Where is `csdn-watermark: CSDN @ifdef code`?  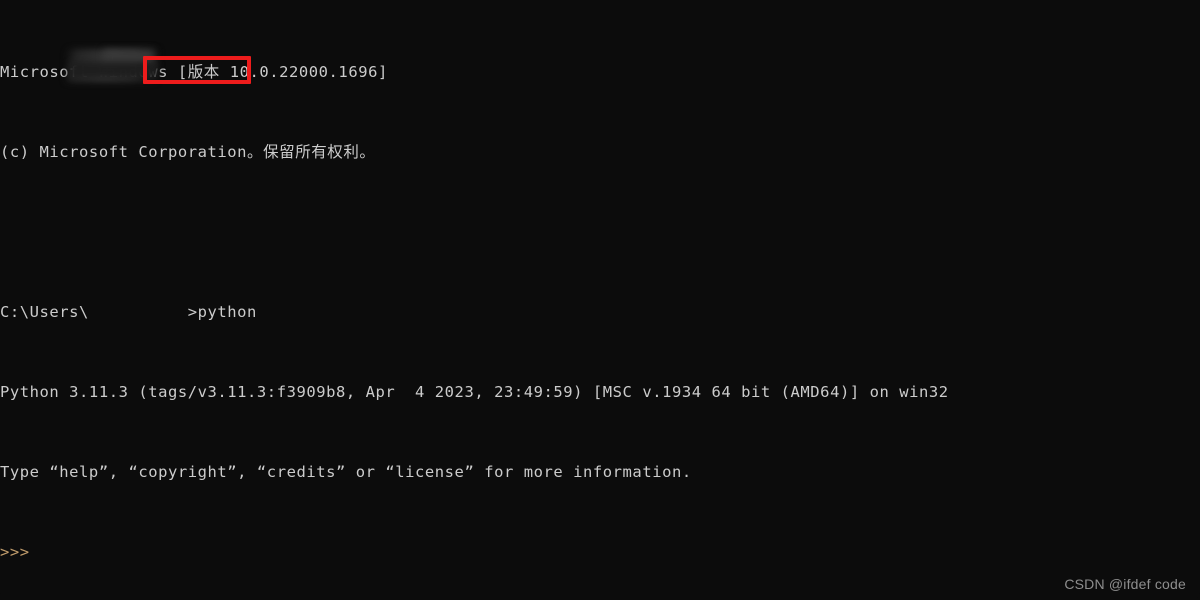 csdn-watermark: CSDN @ifdef code is located at coordinates (1125, 584).